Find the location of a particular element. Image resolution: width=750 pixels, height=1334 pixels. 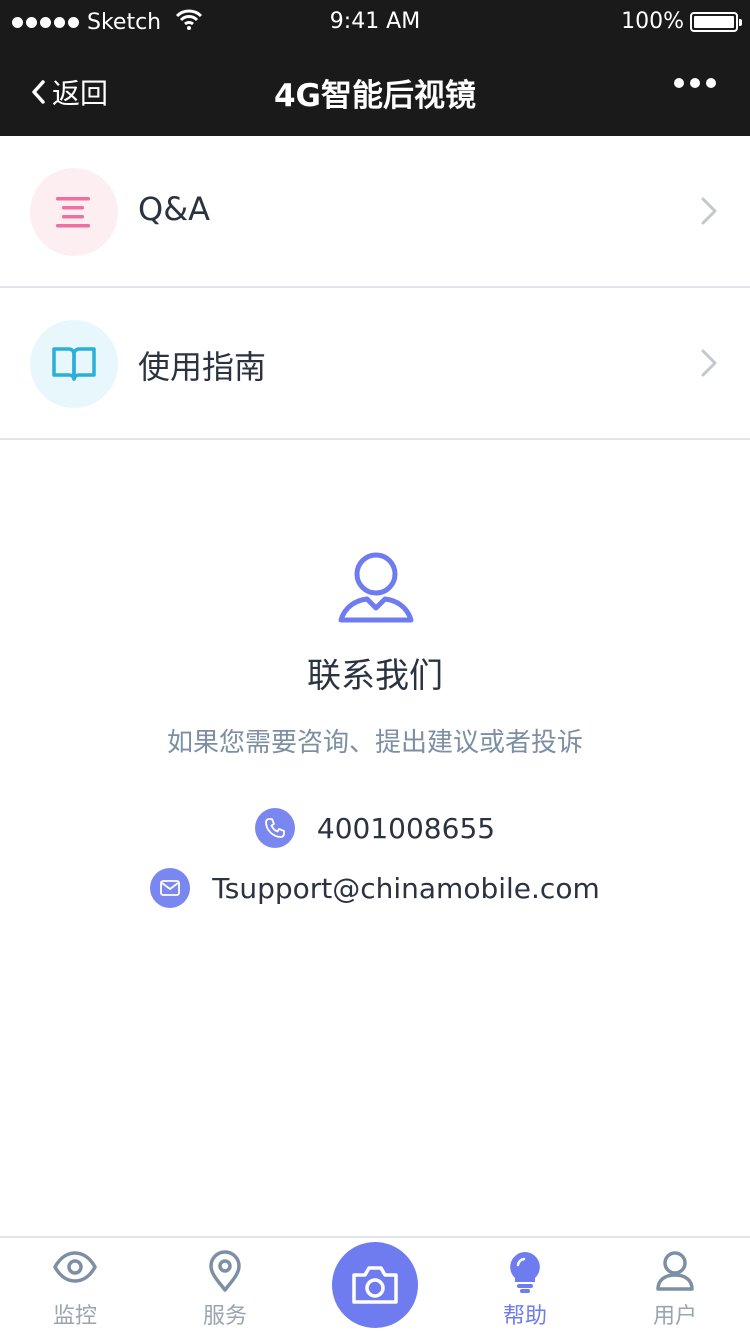

tab-label: 监控 is located at coordinates (74, 1316).